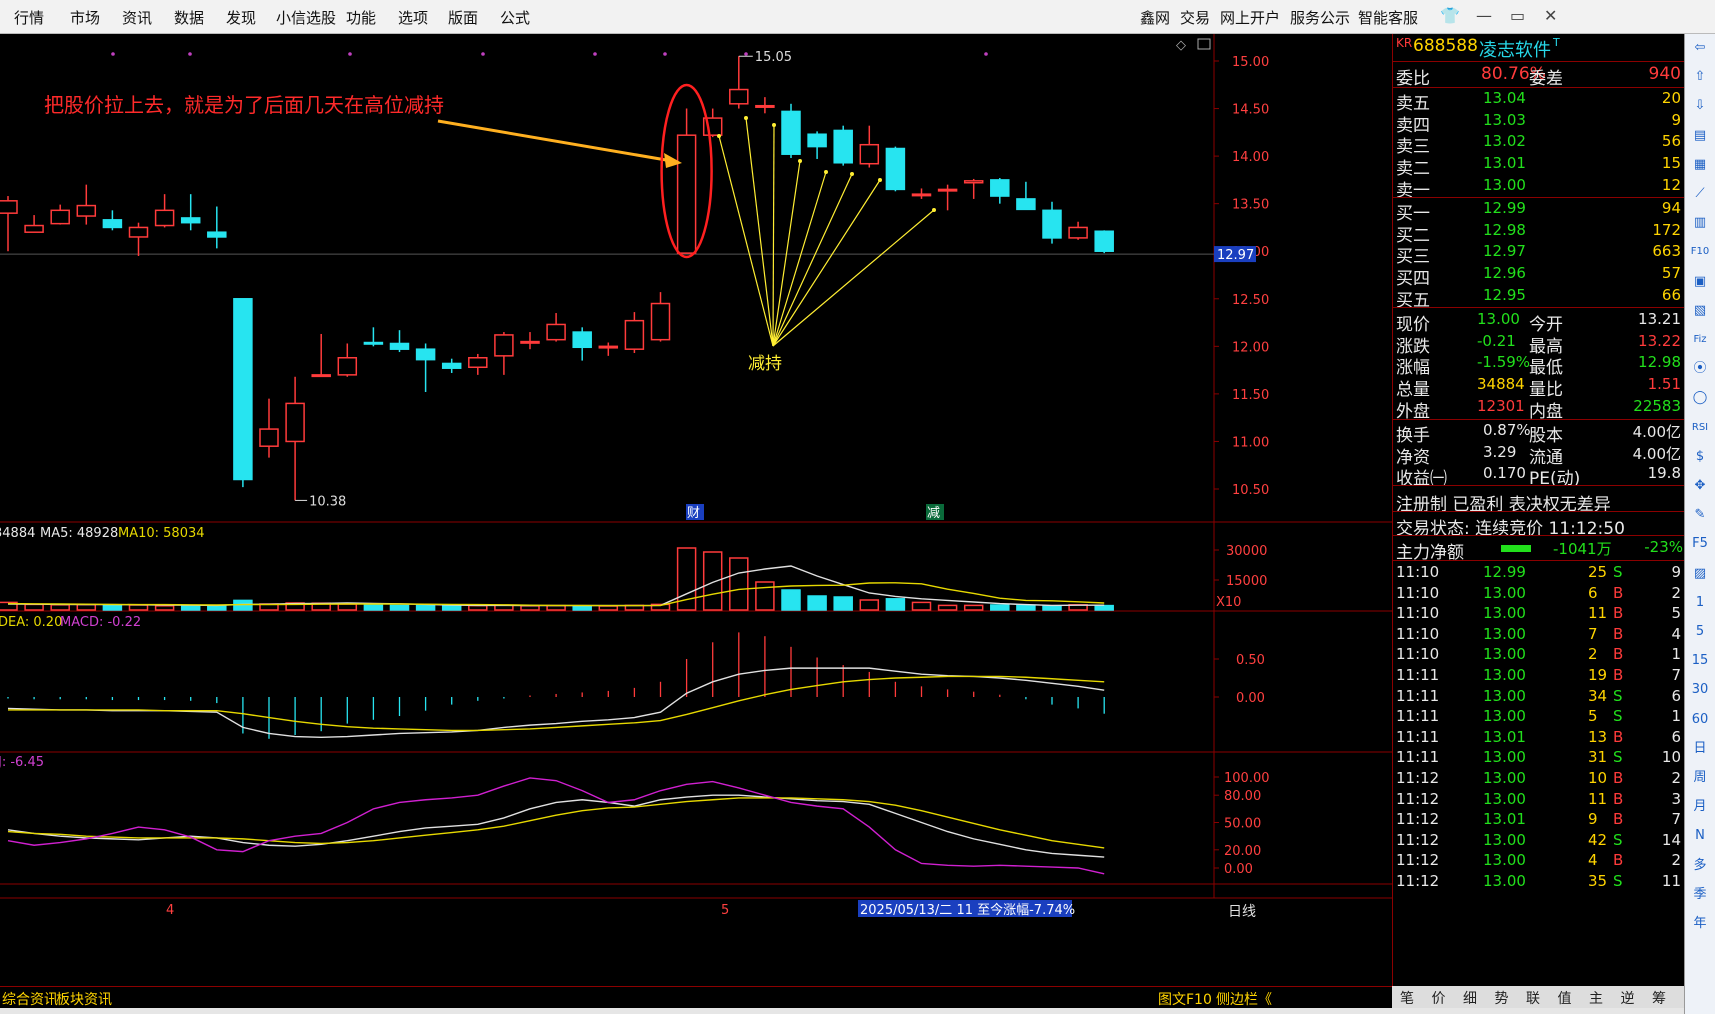 Image resolution: width=1715 pixels, height=1014 pixels. What do you see at coordinates (556, 823) in the screenshot?
I see `d-line` at bounding box center [556, 823].